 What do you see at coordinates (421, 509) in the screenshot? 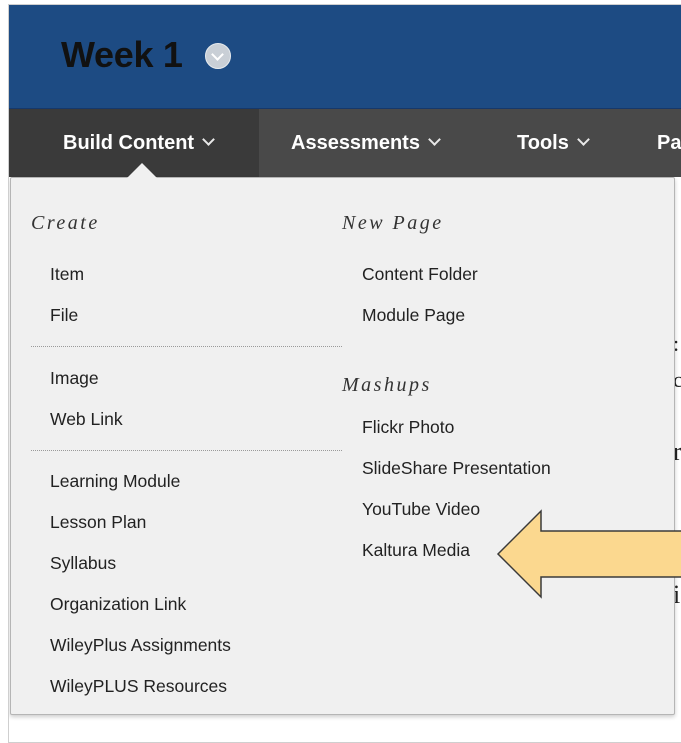
I see `menu-item-youtube-video: YouTube Video` at bounding box center [421, 509].